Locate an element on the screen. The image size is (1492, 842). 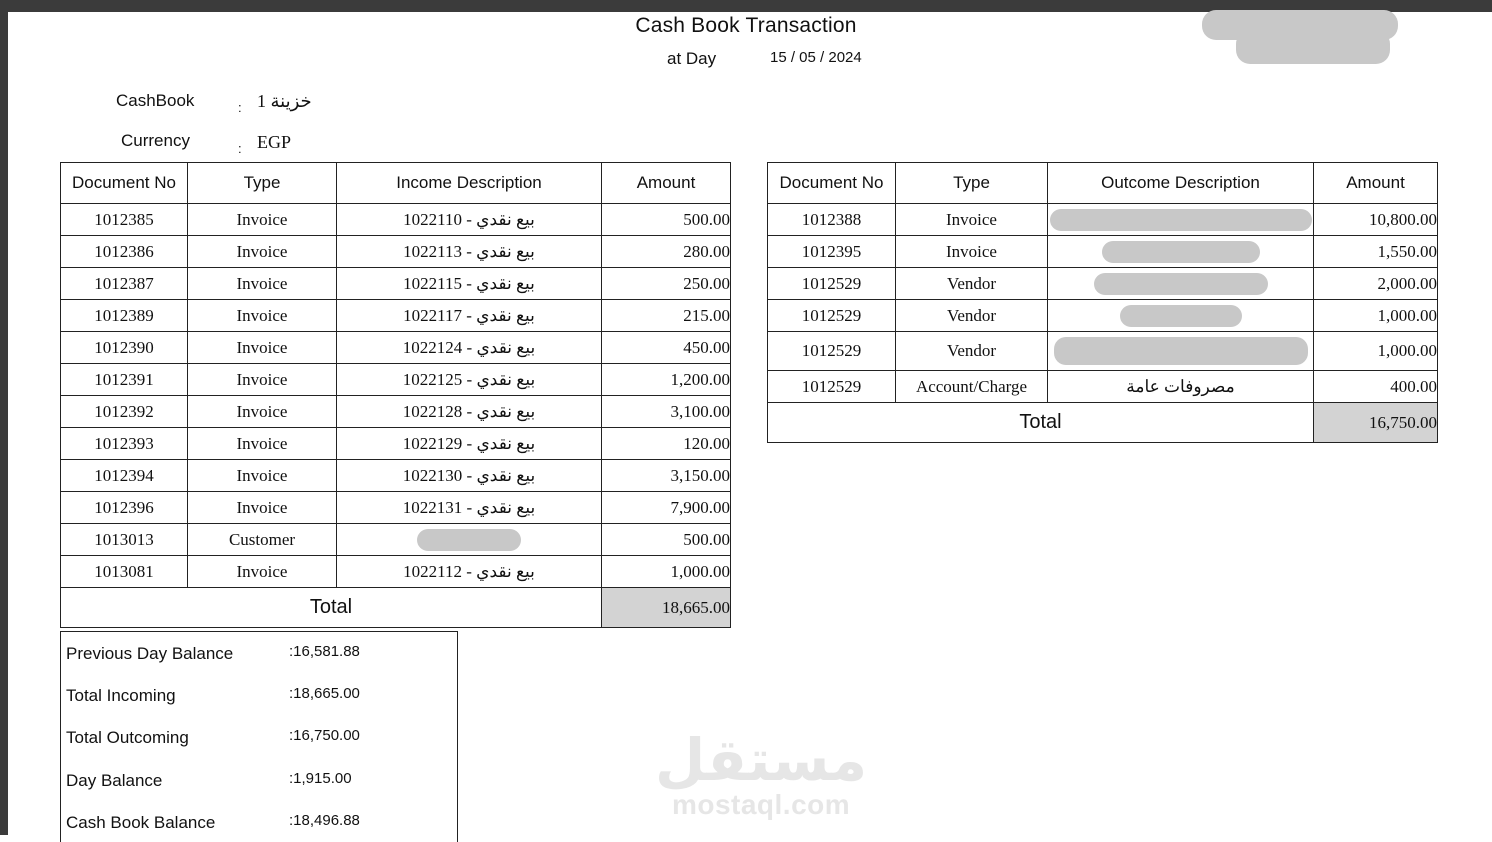
income-col-document-no: Document No is located at coordinates (124, 183).